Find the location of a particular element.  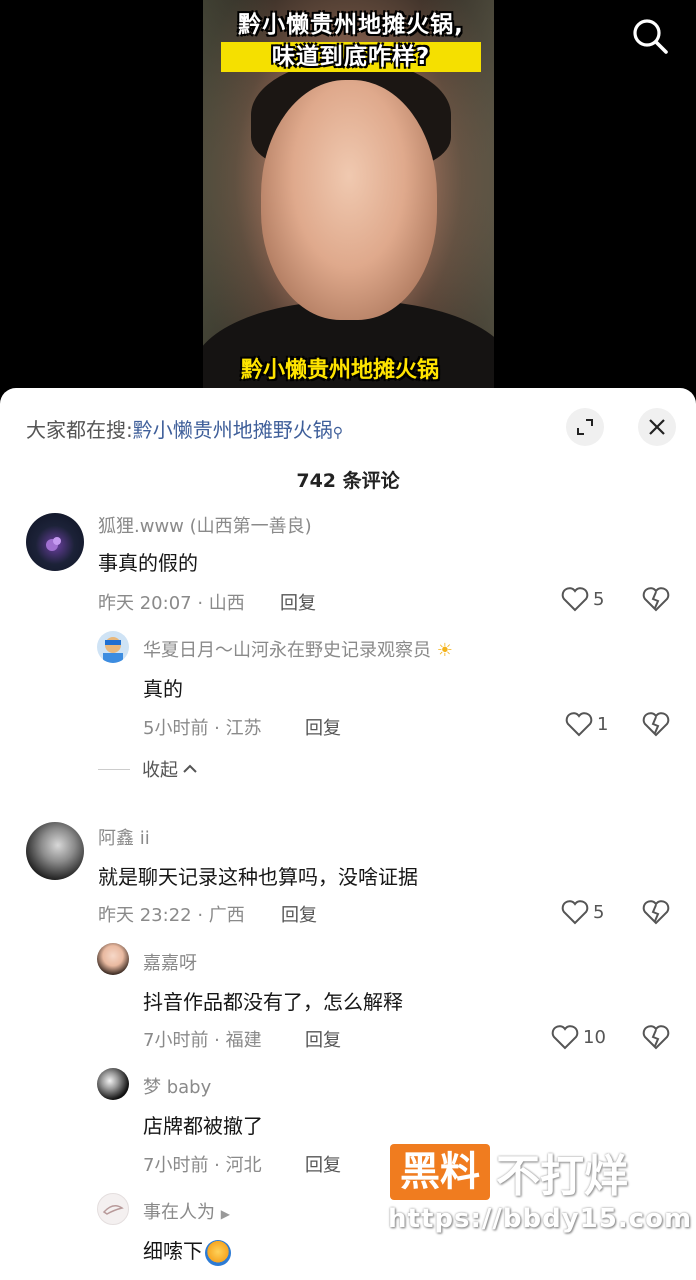

sheet-header: 大家都在搜:黔小懒贵州地摊野火锅⚲ is located at coordinates (348, 428).